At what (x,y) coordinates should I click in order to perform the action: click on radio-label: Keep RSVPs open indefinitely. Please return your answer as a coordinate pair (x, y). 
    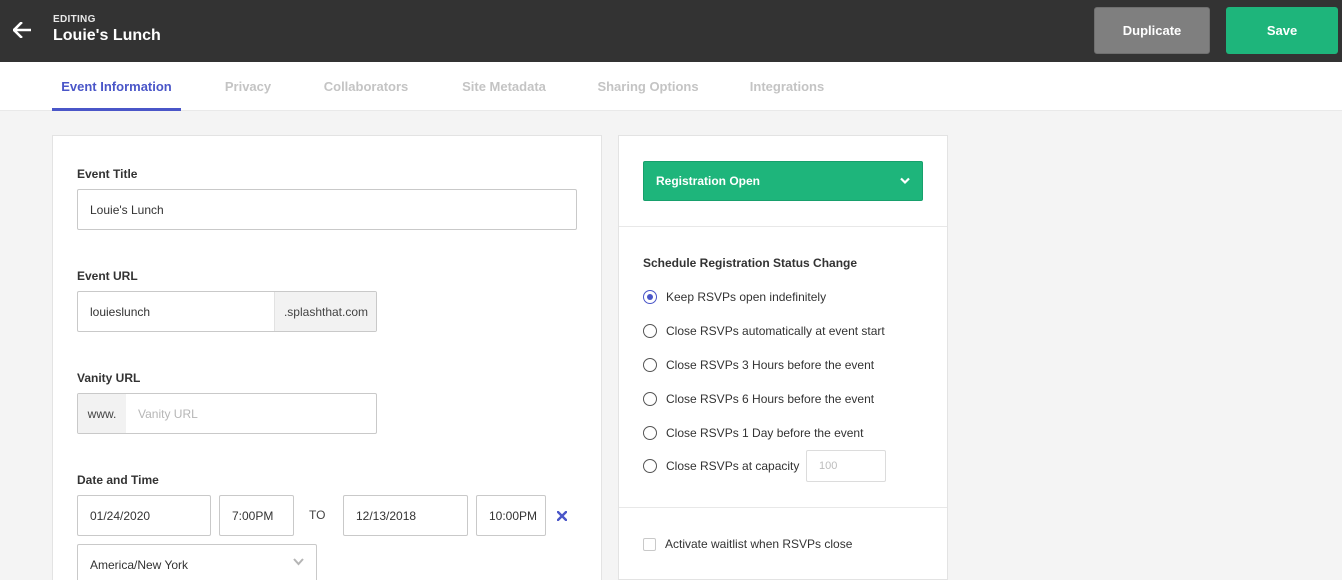
    Looking at the image, I should click on (746, 297).